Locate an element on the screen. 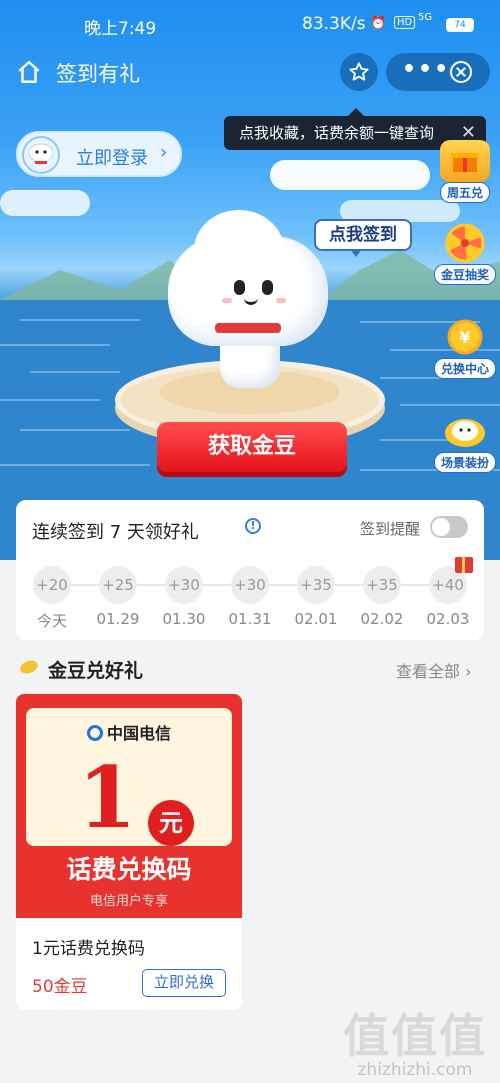 This screenshot has height=1083, width=500. chevron-right-icon: › is located at coordinates (164, 152).